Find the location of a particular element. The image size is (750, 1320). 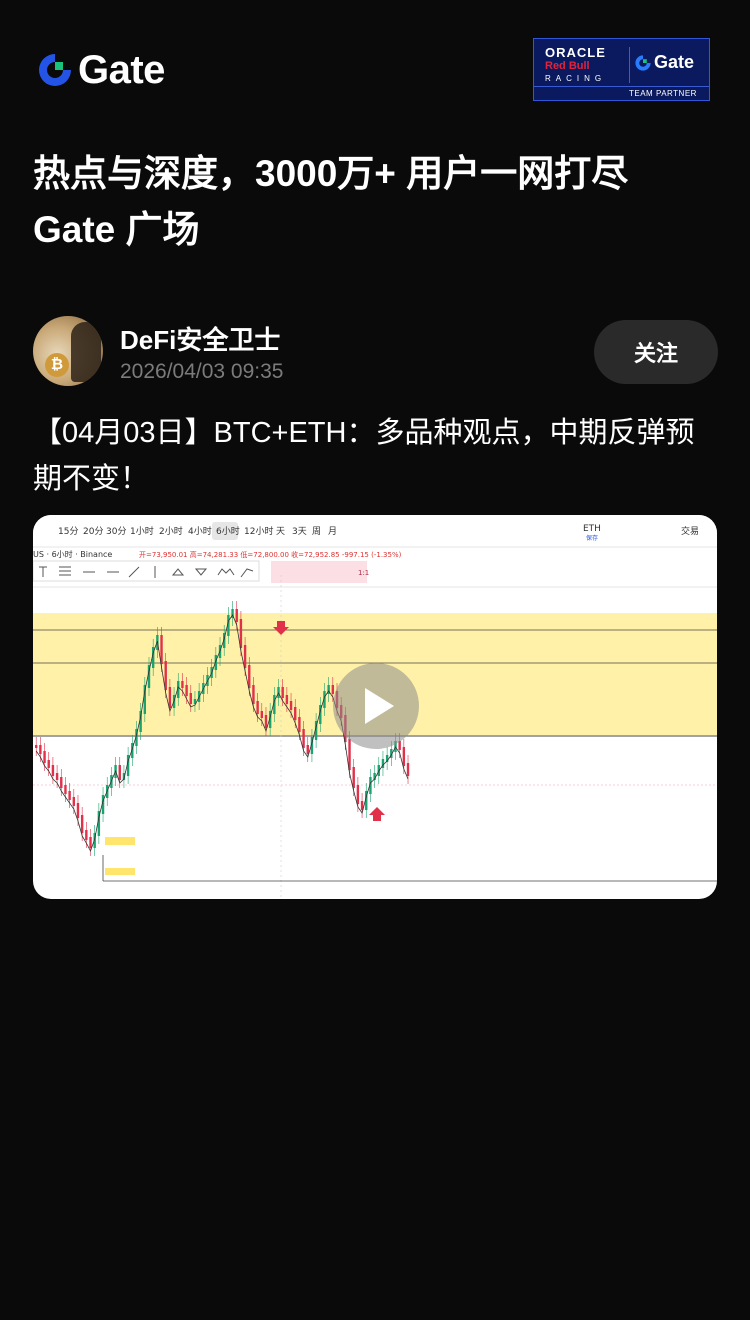

racing-text: RACING is located at coordinates (576, 78).